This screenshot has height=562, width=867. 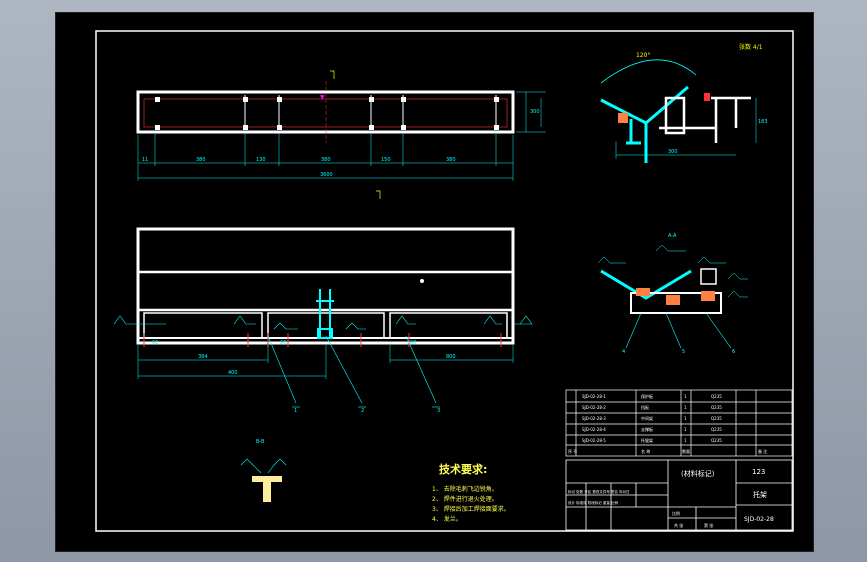 What do you see at coordinates (623, 352) in the screenshot?
I see `svg-text: 4` at bounding box center [623, 352].